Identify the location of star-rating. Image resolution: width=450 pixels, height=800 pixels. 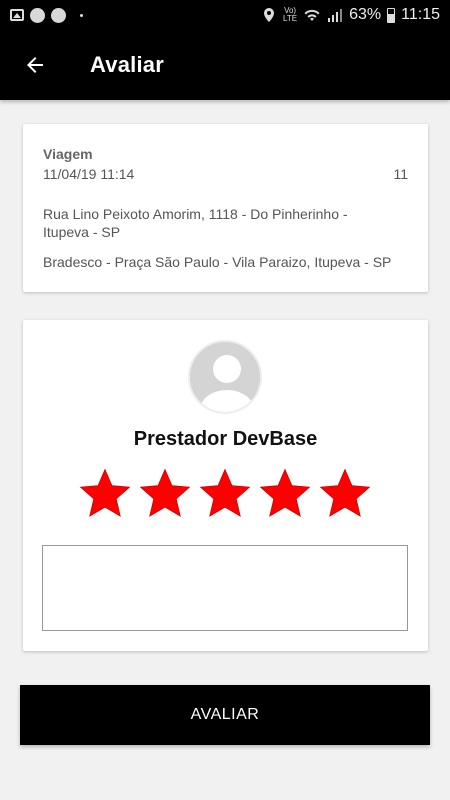
(225, 493).